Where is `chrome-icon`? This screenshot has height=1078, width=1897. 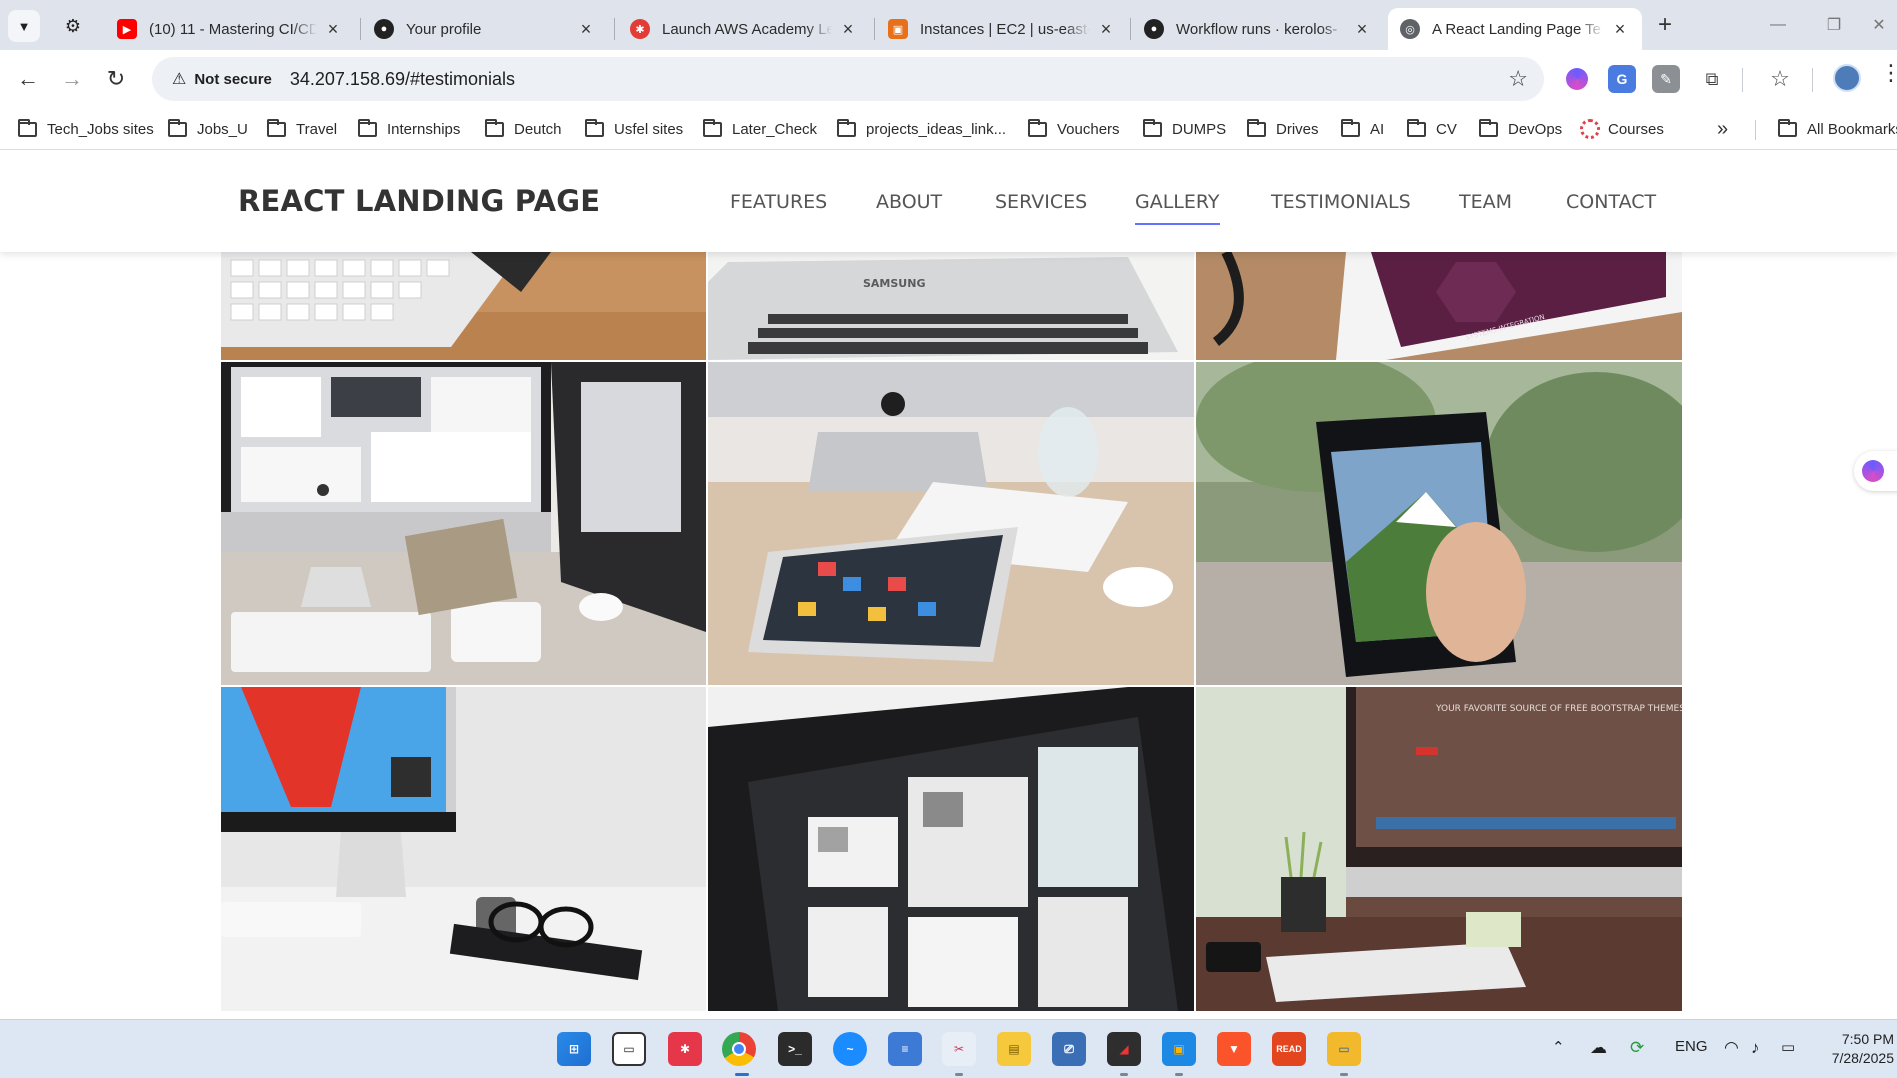 chrome-icon is located at coordinates (739, 1049).